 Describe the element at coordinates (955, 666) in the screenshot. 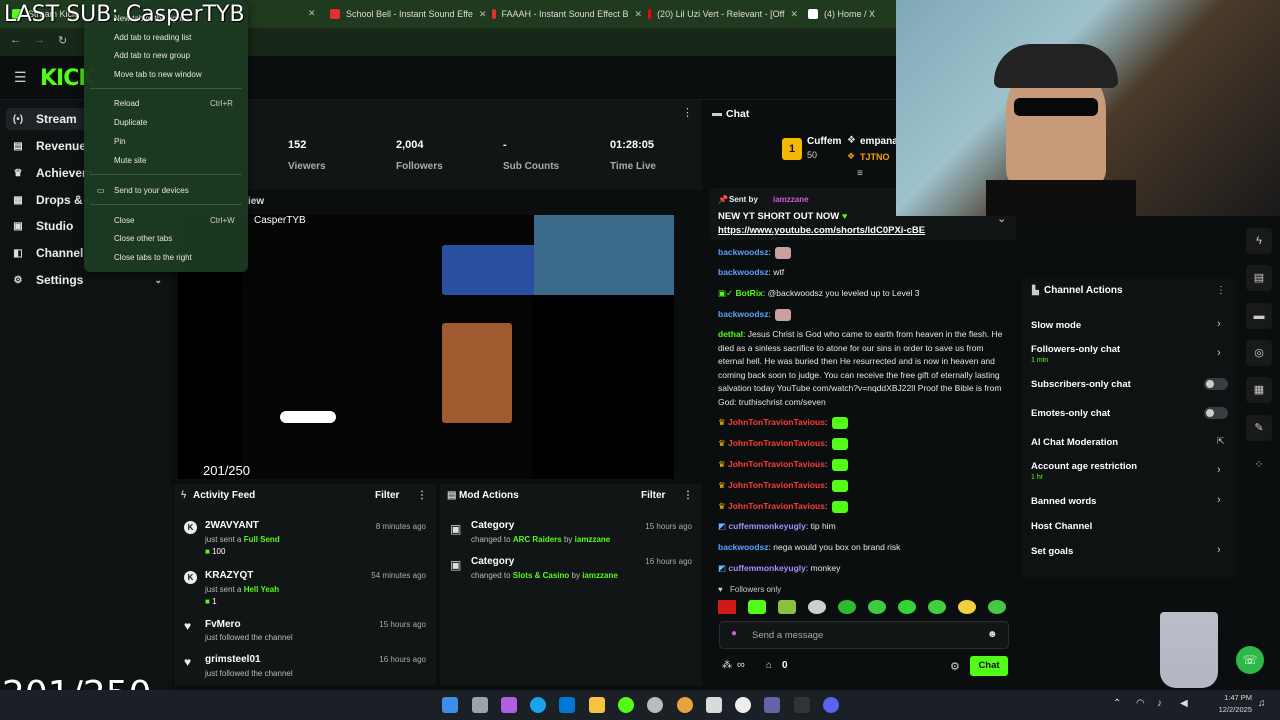

I see `gear-icon: ⚙` at that location.